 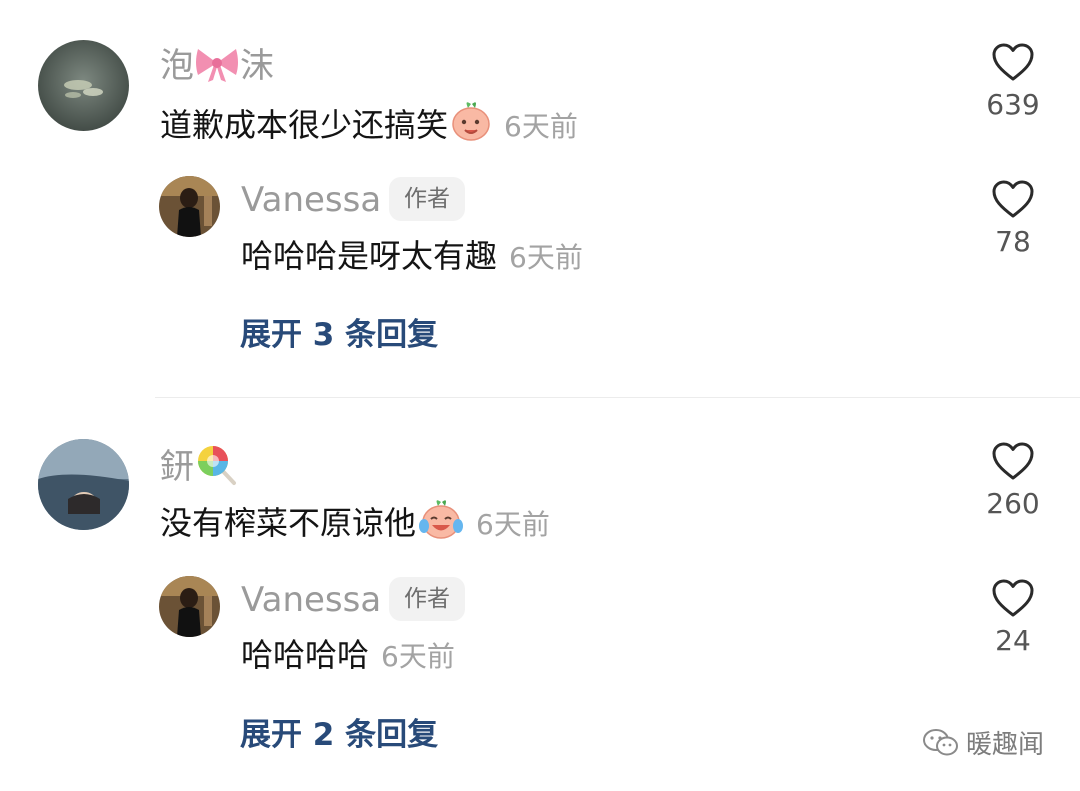 I want to click on like-button: 78, so click(x=1013, y=219).